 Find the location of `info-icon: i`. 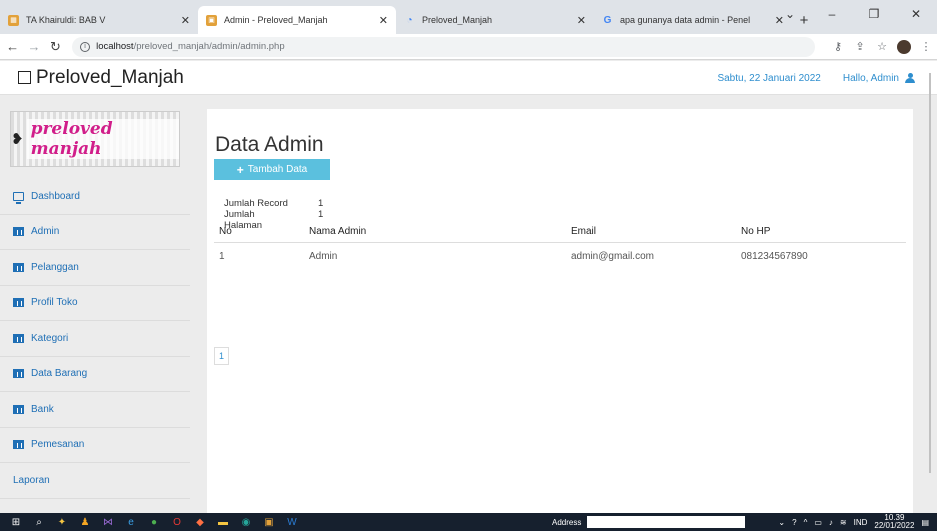

info-icon: i is located at coordinates (85, 46).